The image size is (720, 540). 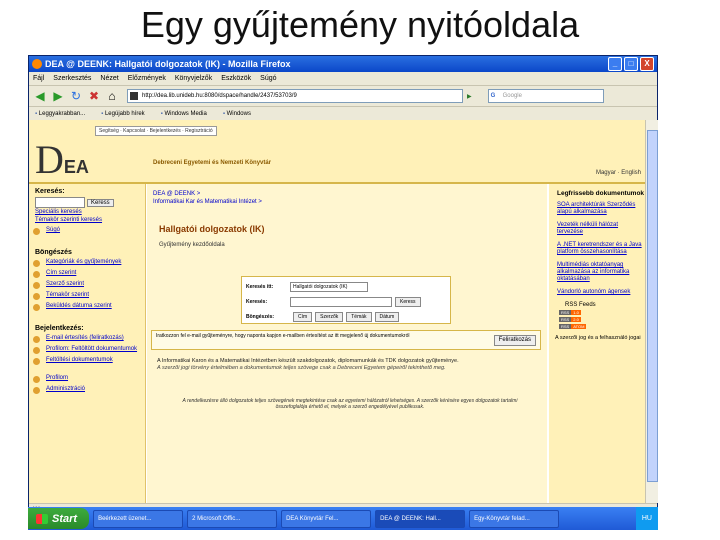 I want to click on menu-bookmarks: Könyvjelzők, so click(x=193, y=78).